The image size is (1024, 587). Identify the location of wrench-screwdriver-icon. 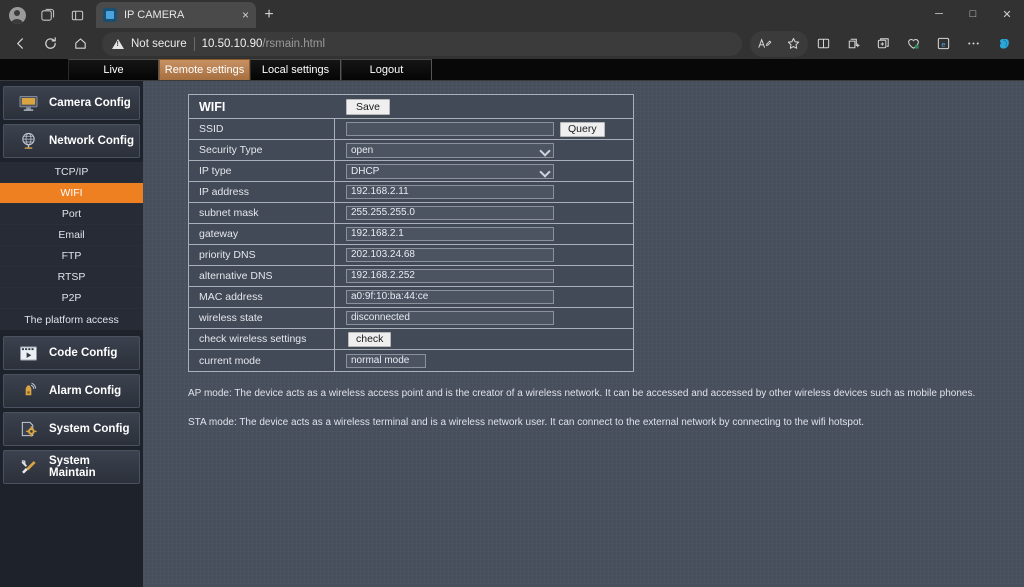
(28, 467).